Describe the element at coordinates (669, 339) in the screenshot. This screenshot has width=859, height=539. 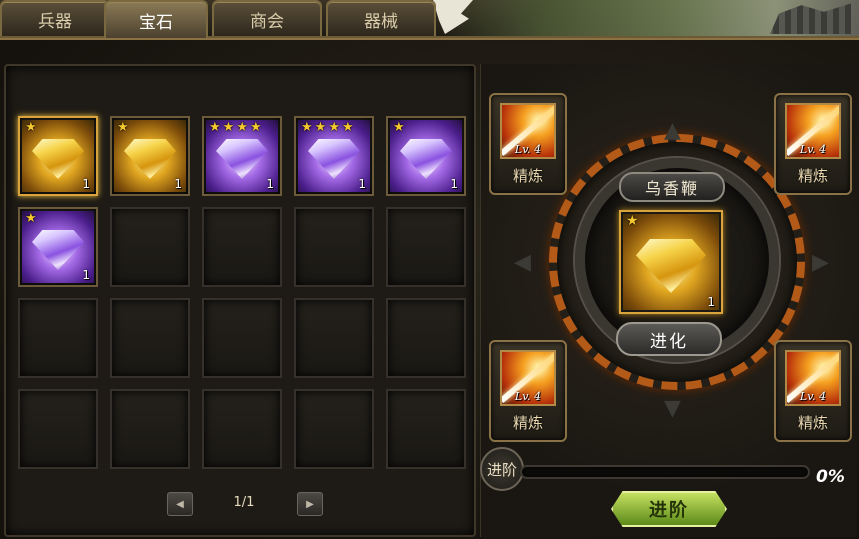
I see `evolve-button: 进化` at that location.